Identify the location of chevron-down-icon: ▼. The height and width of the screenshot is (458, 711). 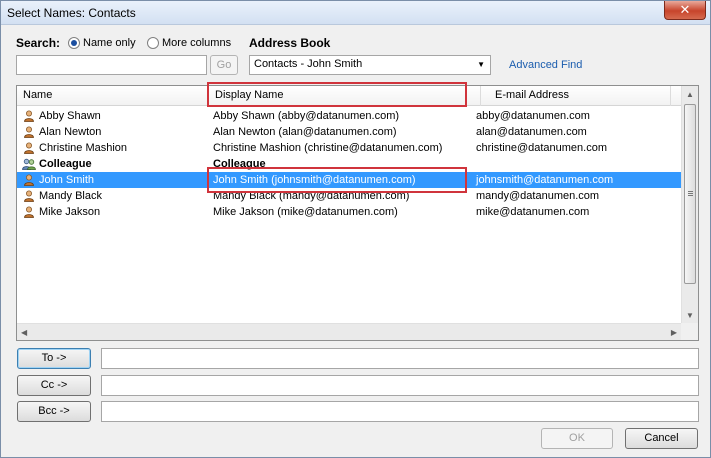
(481, 64).